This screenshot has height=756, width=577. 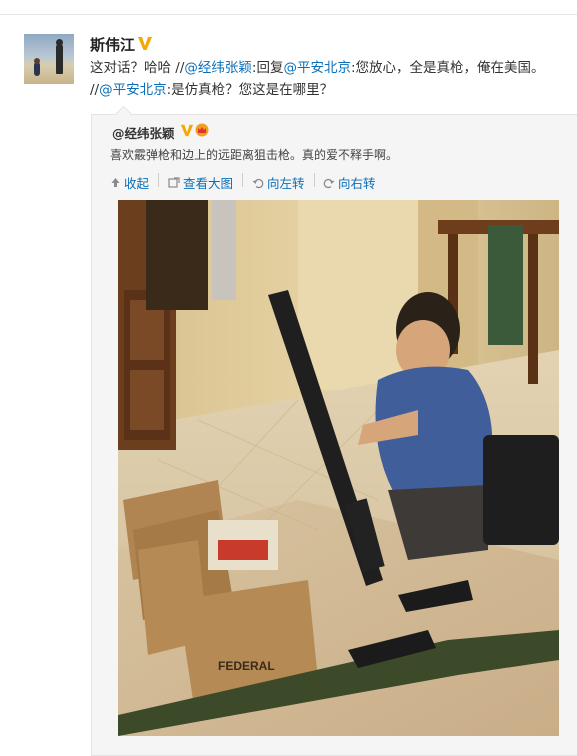 I want to click on top-divider, so click(x=288, y=14).